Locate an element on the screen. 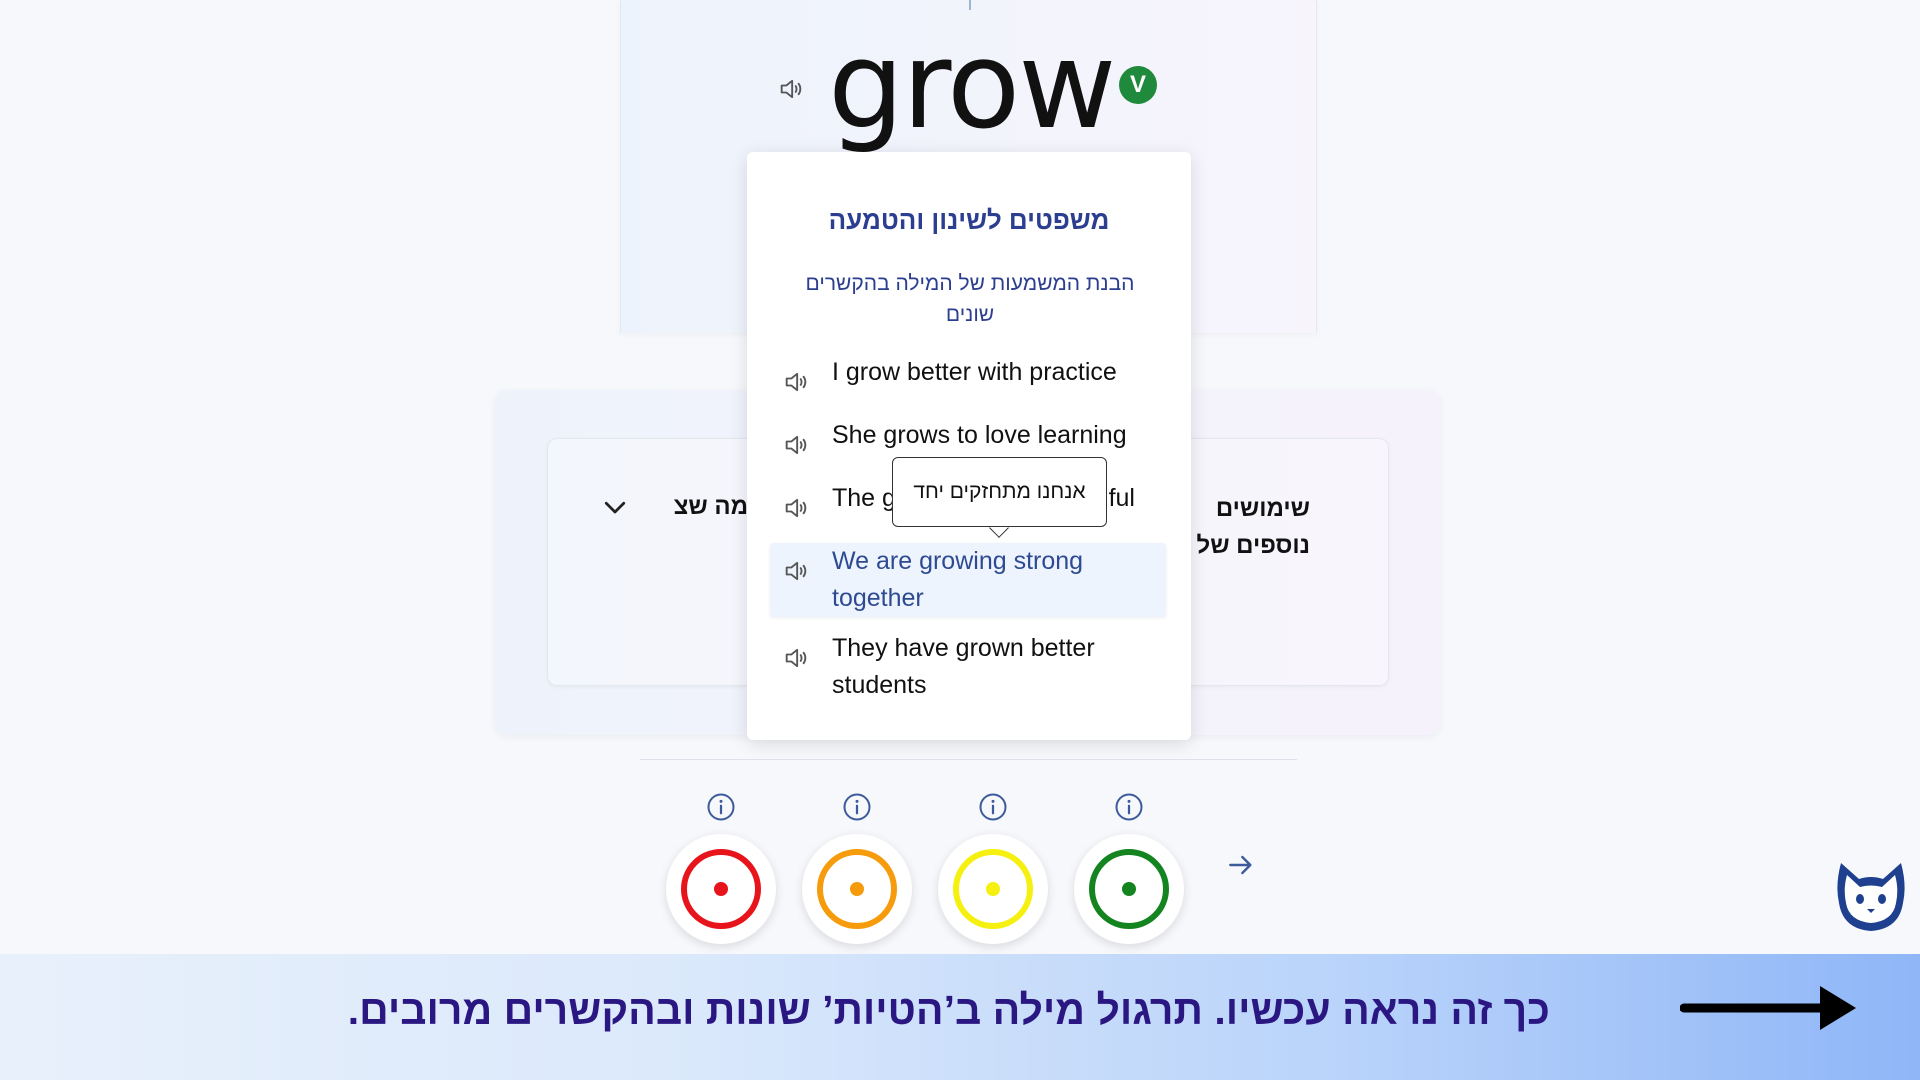 This screenshot has height=1080, width=1920. top-divider-tick is located at coordinates (970, 5).